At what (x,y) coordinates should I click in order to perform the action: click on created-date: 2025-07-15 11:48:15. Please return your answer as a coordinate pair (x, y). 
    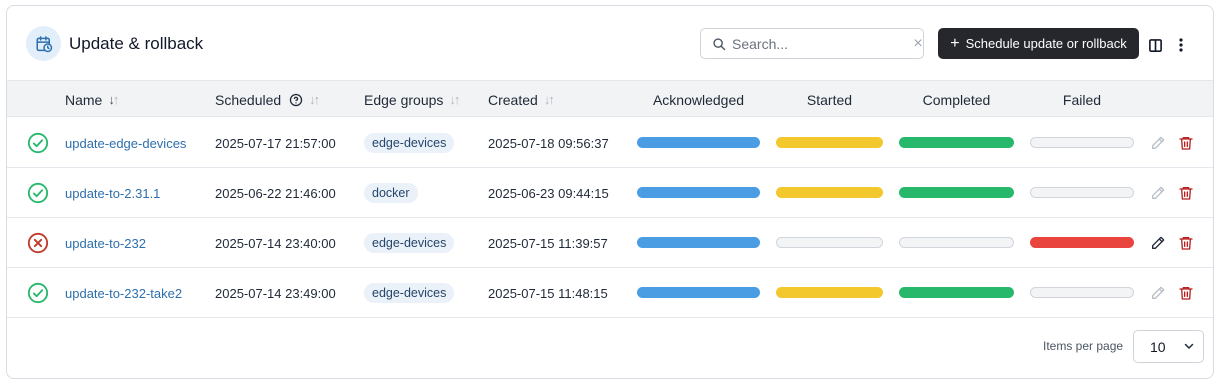
    Looking at the image, I should click on (548, 293).